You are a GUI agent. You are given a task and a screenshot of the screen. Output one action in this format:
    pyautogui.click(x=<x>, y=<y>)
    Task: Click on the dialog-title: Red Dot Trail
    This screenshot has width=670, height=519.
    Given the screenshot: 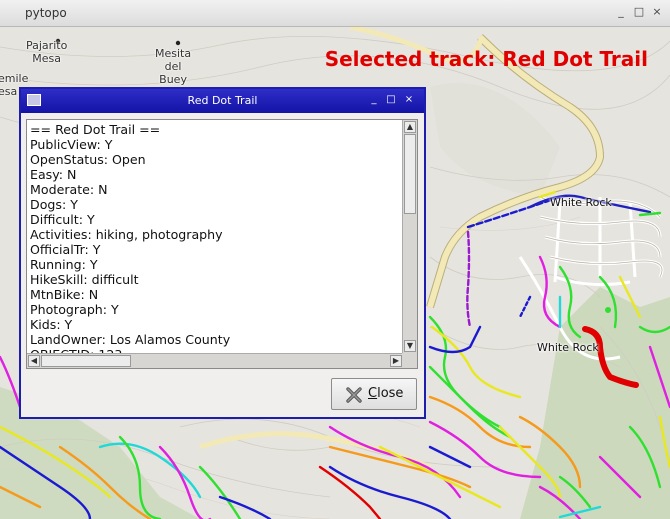 What is the action you would take?
    pyautogui.click(x=222, y=100)
    